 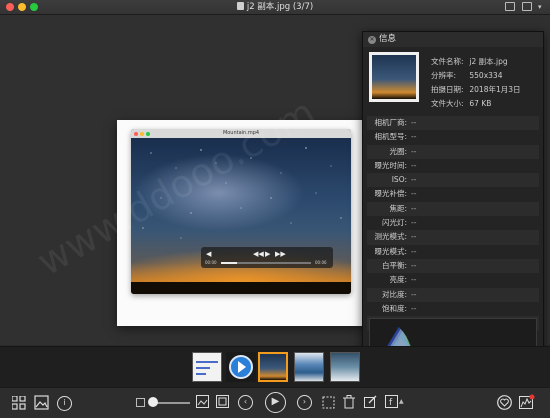 What do you see at coordinates (241, 288) in the screenshot?
I see `mountain-silhouette` at bounding box center [241, 288].